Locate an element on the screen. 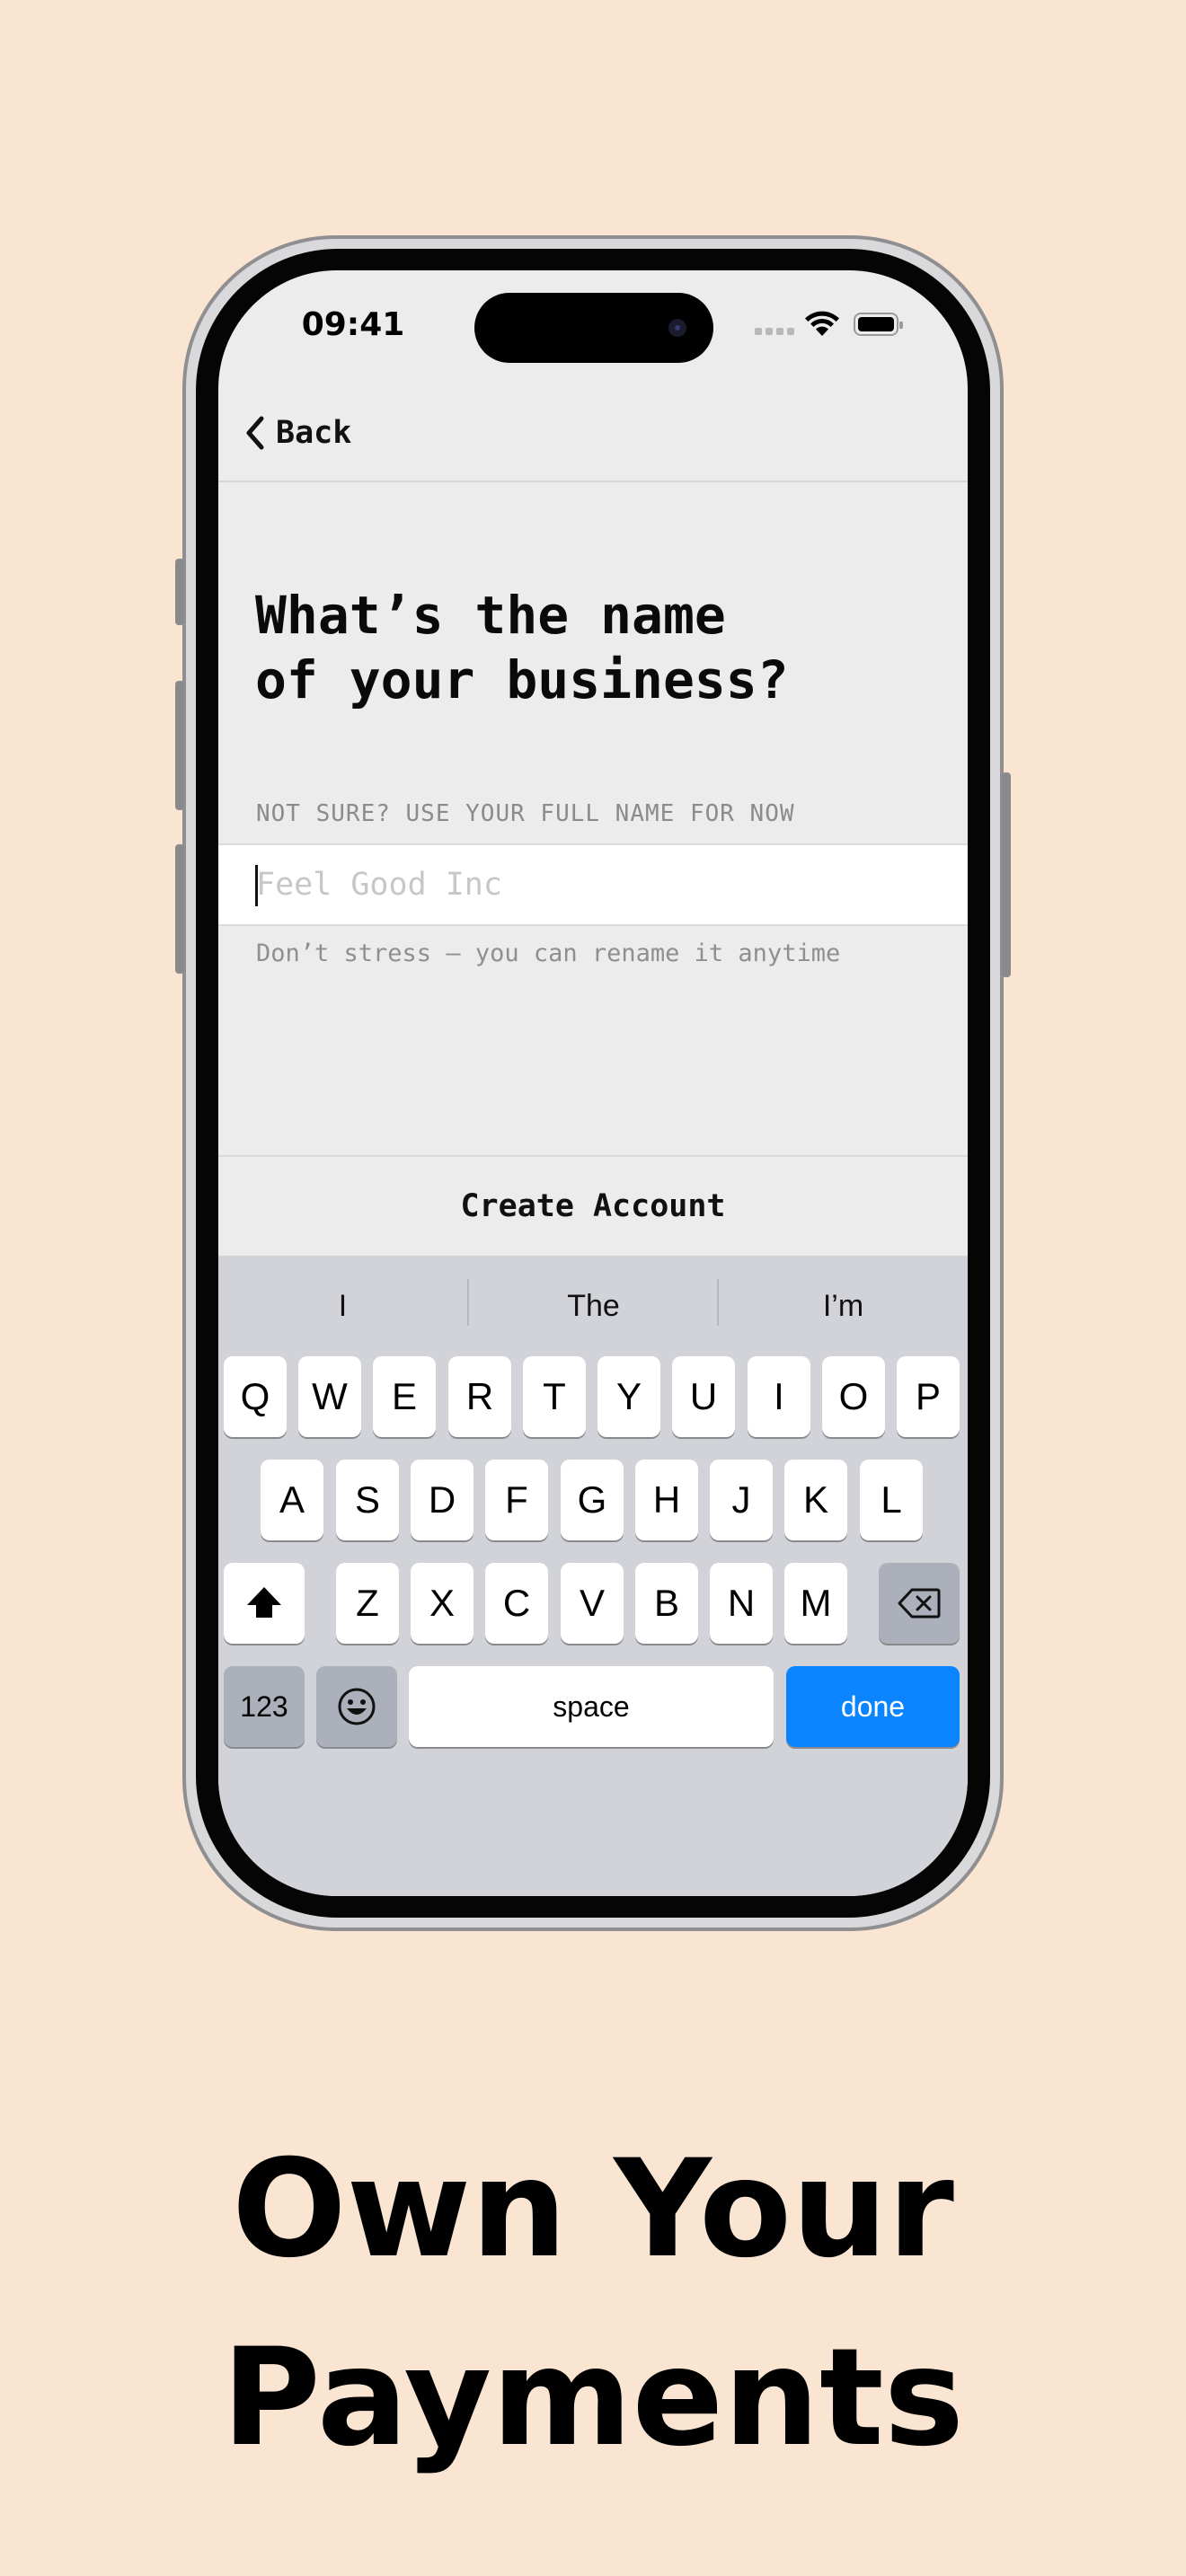 The width and height of the screenshot is (1186, 2576). volume-up-button is located at coordinates (179, 745).